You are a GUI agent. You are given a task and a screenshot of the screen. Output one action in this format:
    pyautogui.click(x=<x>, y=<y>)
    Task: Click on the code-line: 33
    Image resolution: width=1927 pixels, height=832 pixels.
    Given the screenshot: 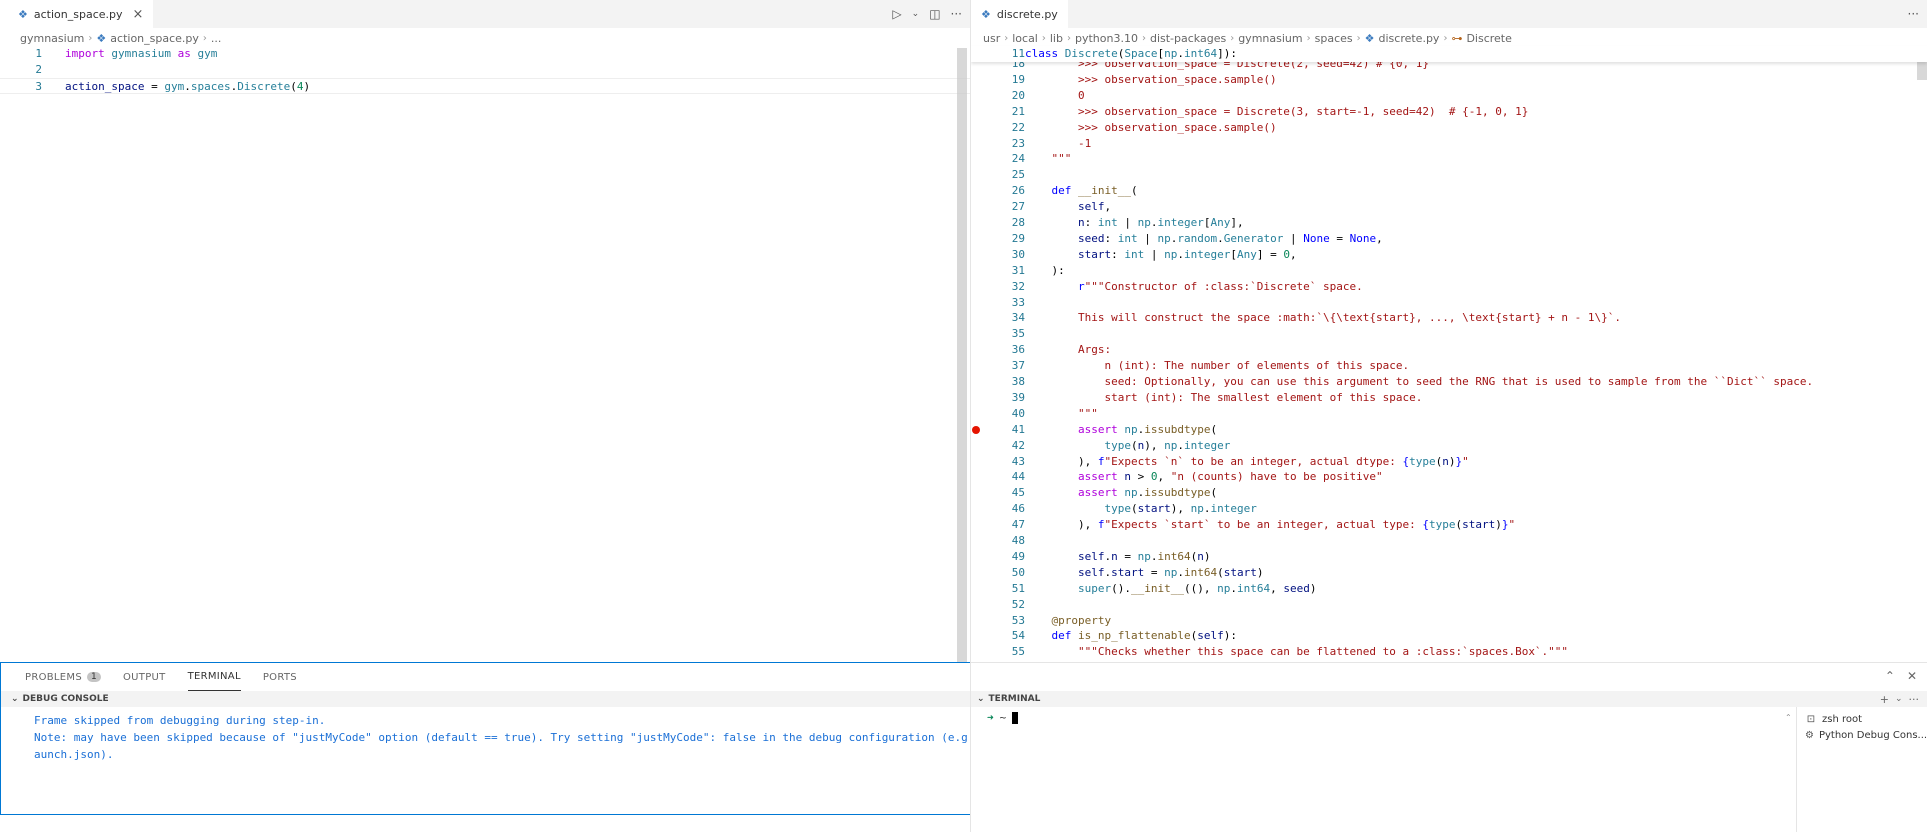 What is the action you would take?
    pyautogui.click(x=1449, y=303)
    